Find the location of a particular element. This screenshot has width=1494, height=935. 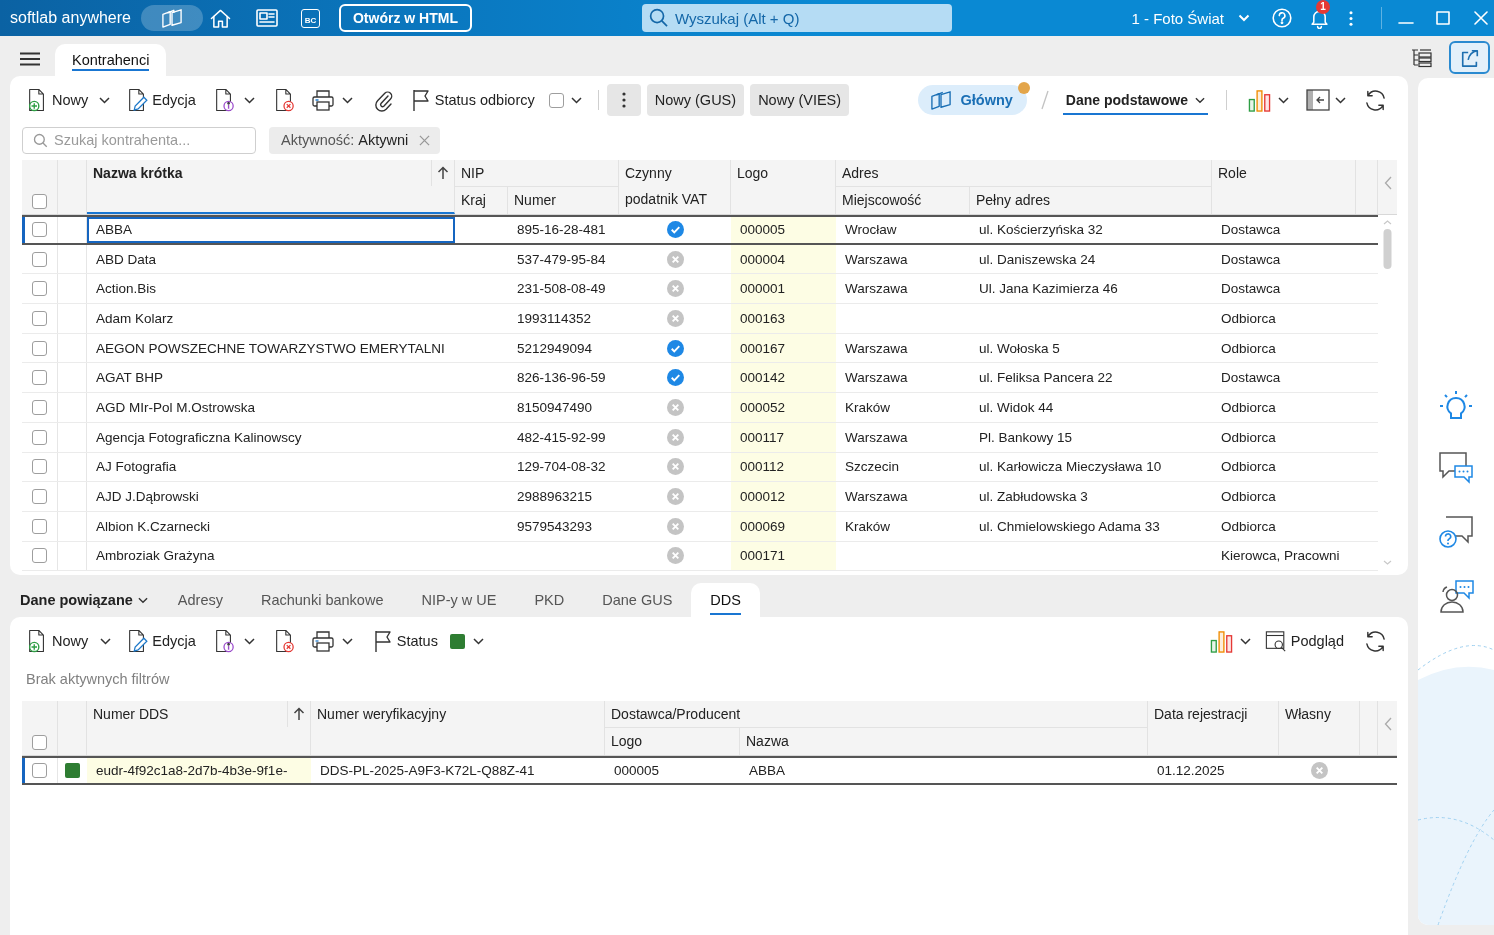

search-field: Wyszukaj (Alt + Q) is located at coordinates (796, 18).